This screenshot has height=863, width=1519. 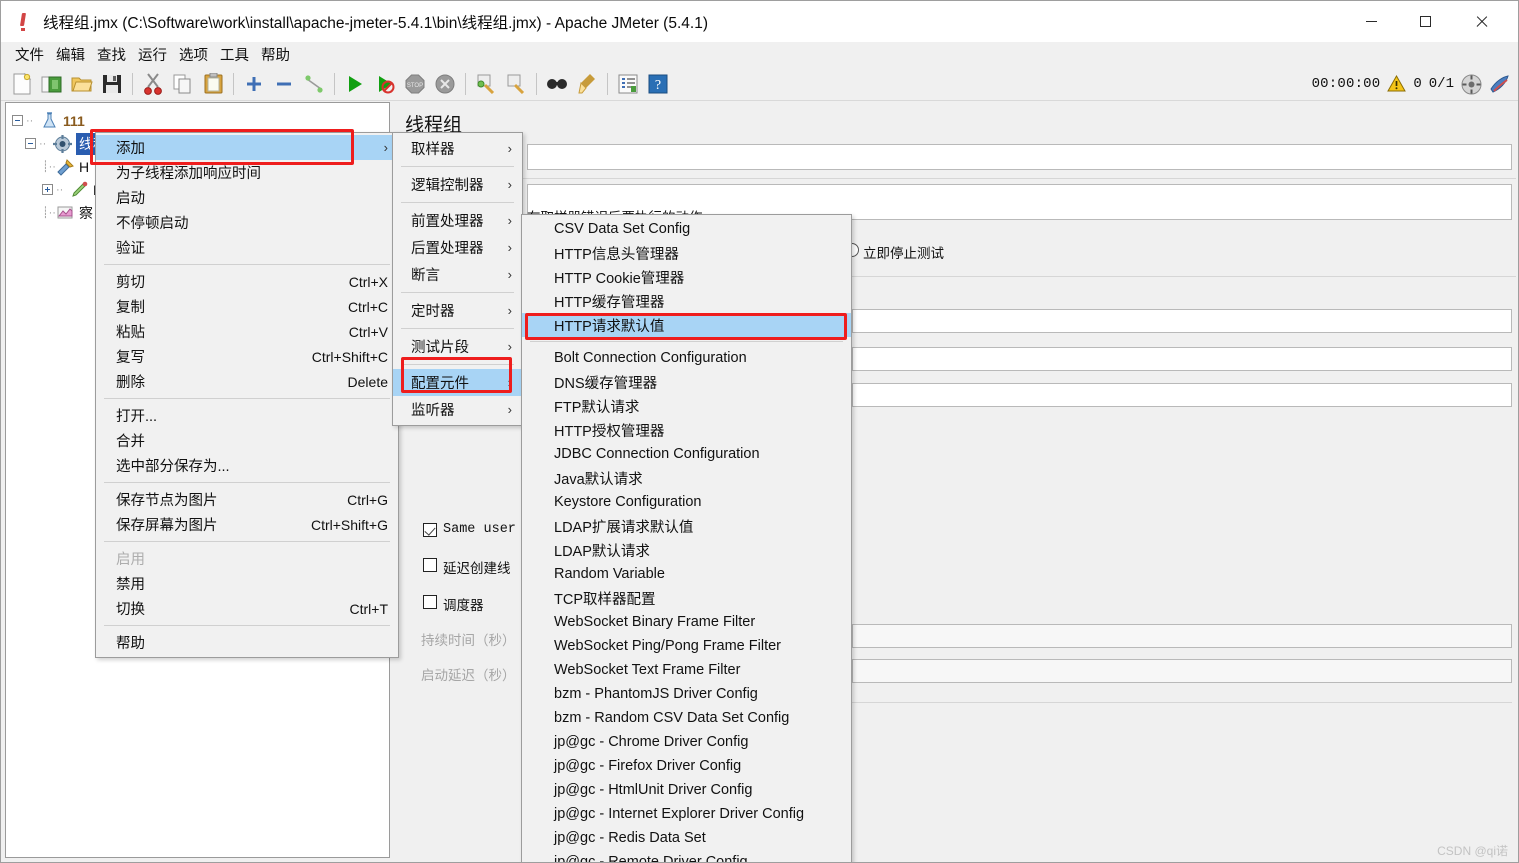 What do you see at coordinates (247, 306) in the screenshot?
I see `context-menu-item-7: 复制 Ctrl+C` at bounding box center [247, 306].